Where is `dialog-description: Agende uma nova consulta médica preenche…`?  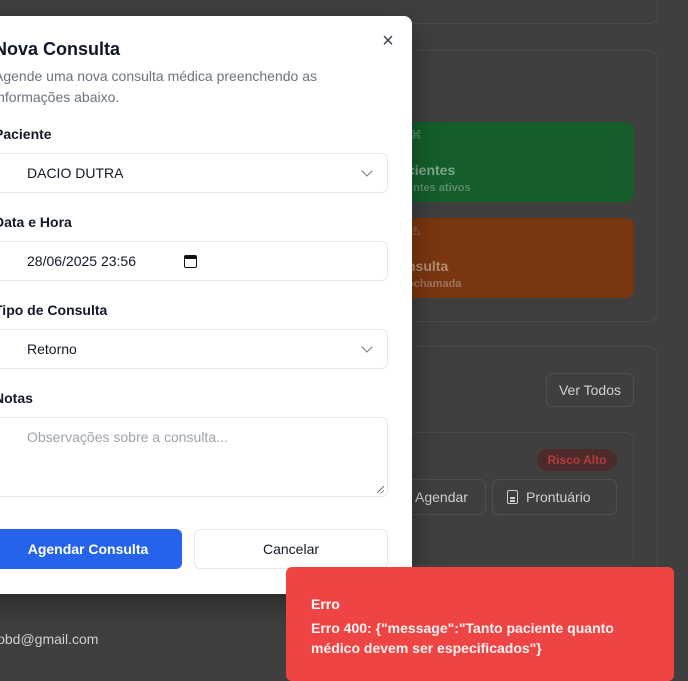
dialog-description: Agende uma nova consulta médica preenche… is located at coordinates (158, 86).